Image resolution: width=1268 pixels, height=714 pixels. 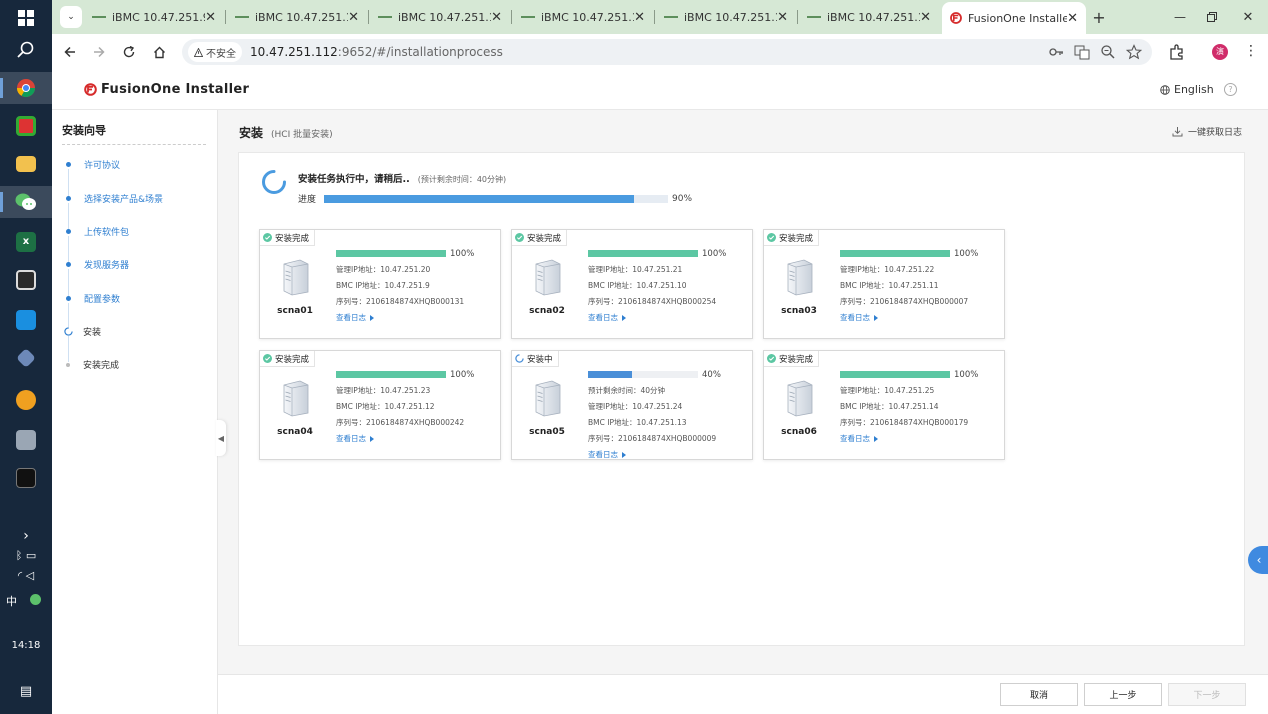 I want to click on security-indicator: 不安全, so click(x=215, y=52).